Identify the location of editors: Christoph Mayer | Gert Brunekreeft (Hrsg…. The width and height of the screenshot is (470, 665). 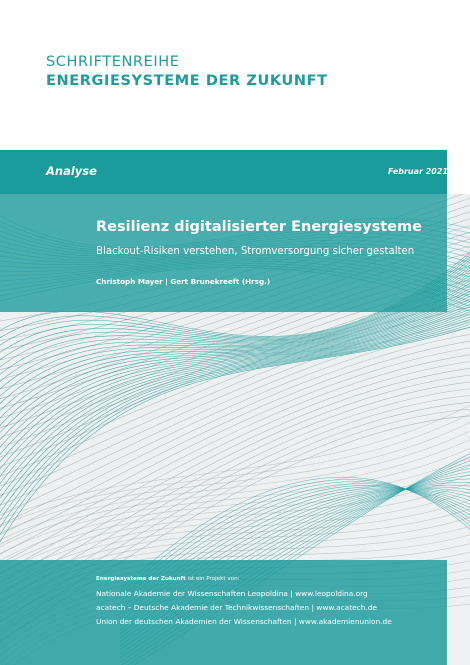
(183, 281).